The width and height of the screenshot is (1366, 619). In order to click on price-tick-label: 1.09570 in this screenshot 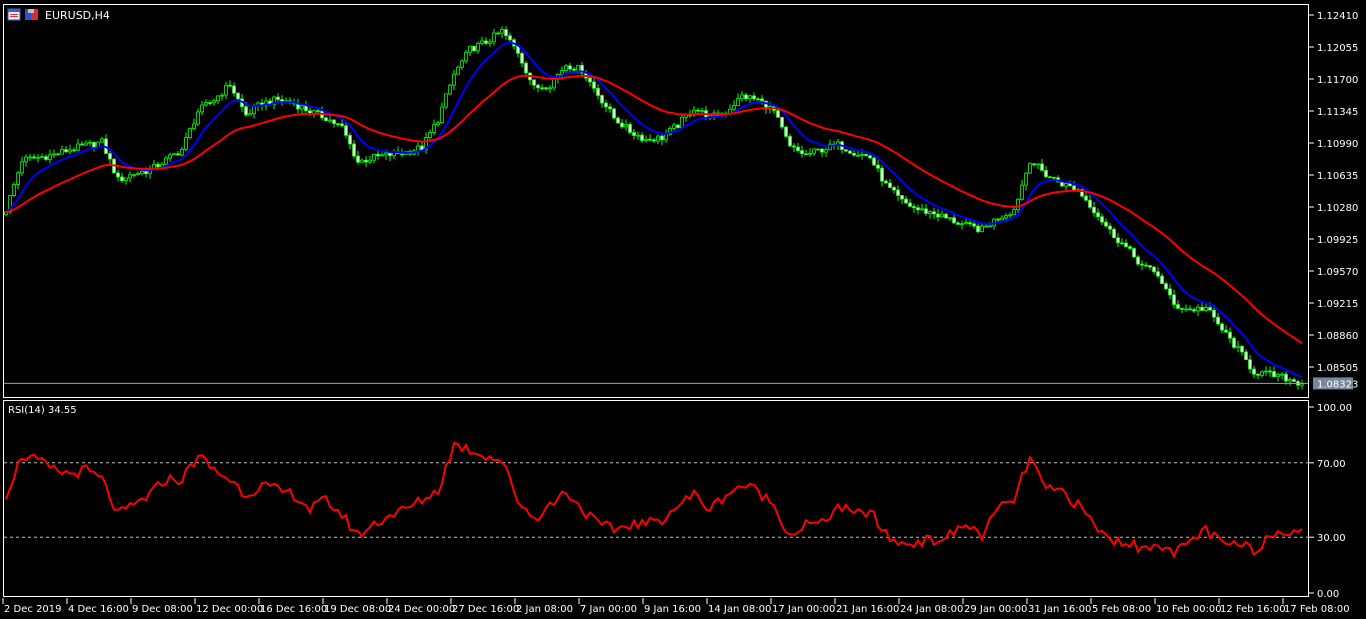, I will do `click(1337, 272)`.